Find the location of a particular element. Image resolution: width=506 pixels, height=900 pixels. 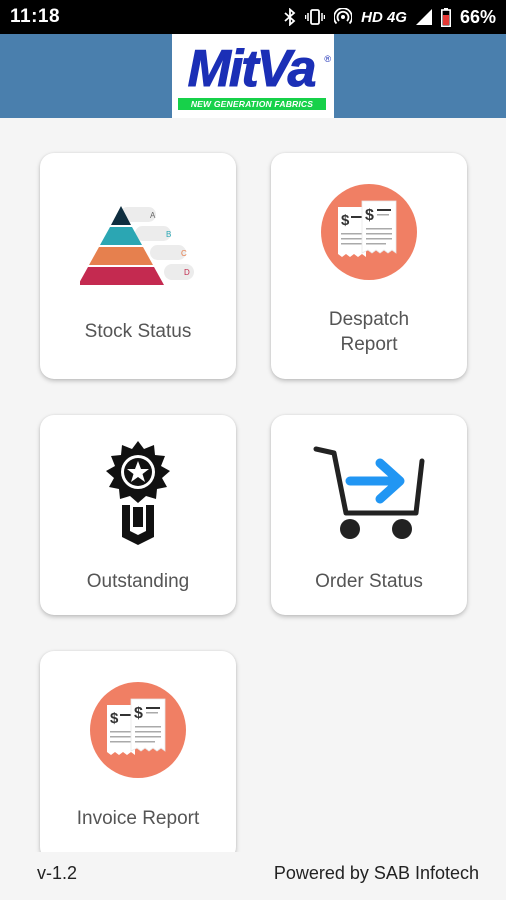

hotspot-icon is located at coordinates (343, 16).